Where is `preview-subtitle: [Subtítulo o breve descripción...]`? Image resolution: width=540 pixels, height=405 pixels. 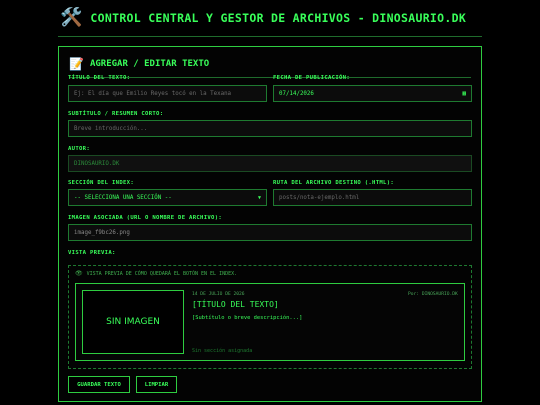 preview-subtitle: [Subtítulo o breve descripción...] is located at coordinates (247, 318).